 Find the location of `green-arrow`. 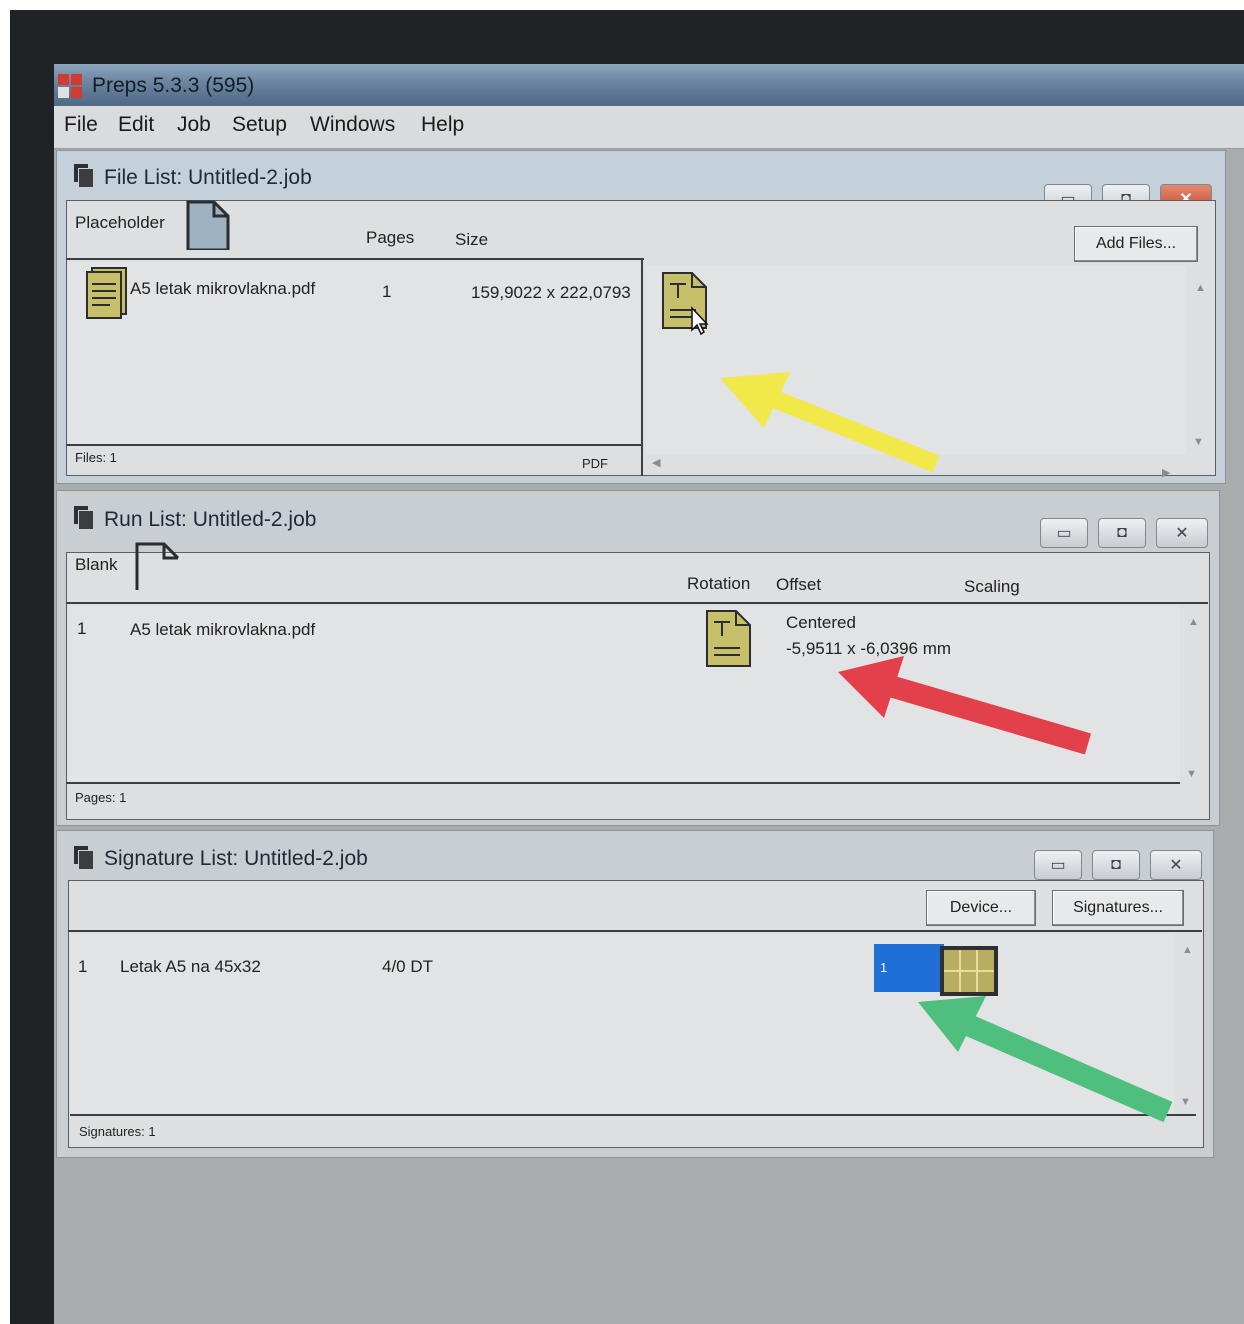

green-arrow is located at coordinates (1045, 1059).